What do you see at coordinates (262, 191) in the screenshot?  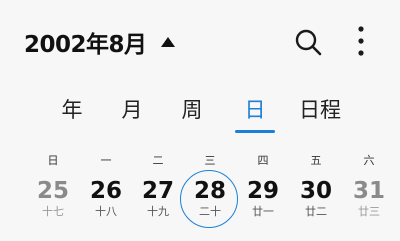 I see `day-number: 29` at bounding box center [262, 191].